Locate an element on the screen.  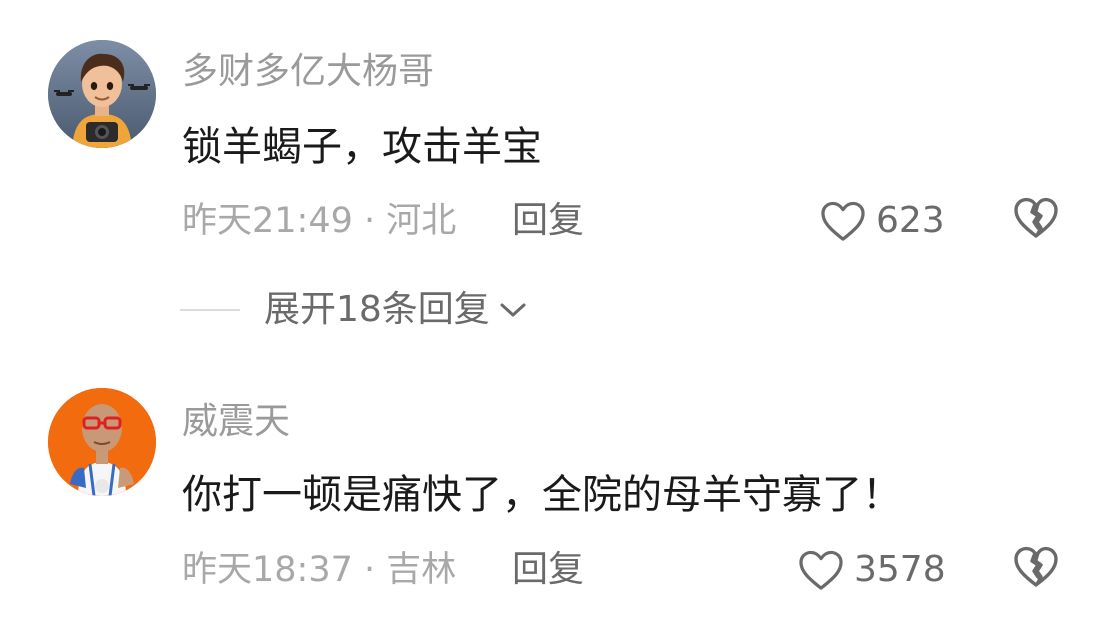
like-count: 623 is located at coordinates (910, 220).